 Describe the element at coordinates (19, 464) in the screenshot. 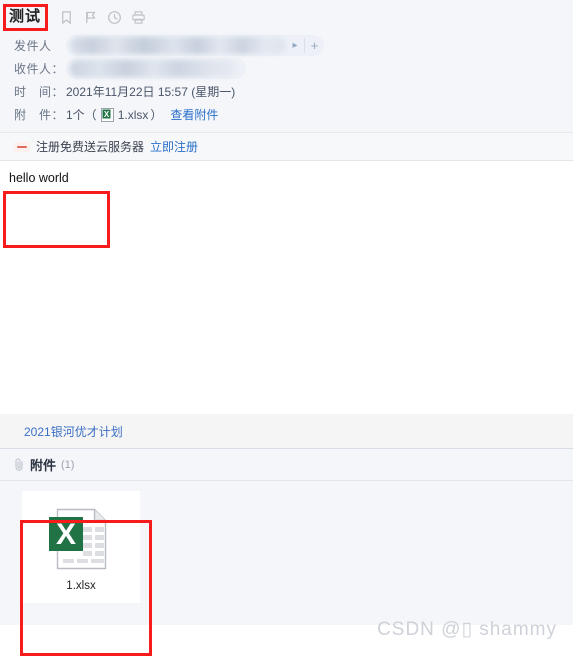

I see `paperclip-icon` at that location.